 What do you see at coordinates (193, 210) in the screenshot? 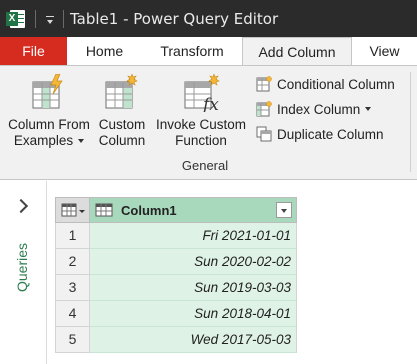
I see `column1-header: Column1` at bounding box center [193, 210].